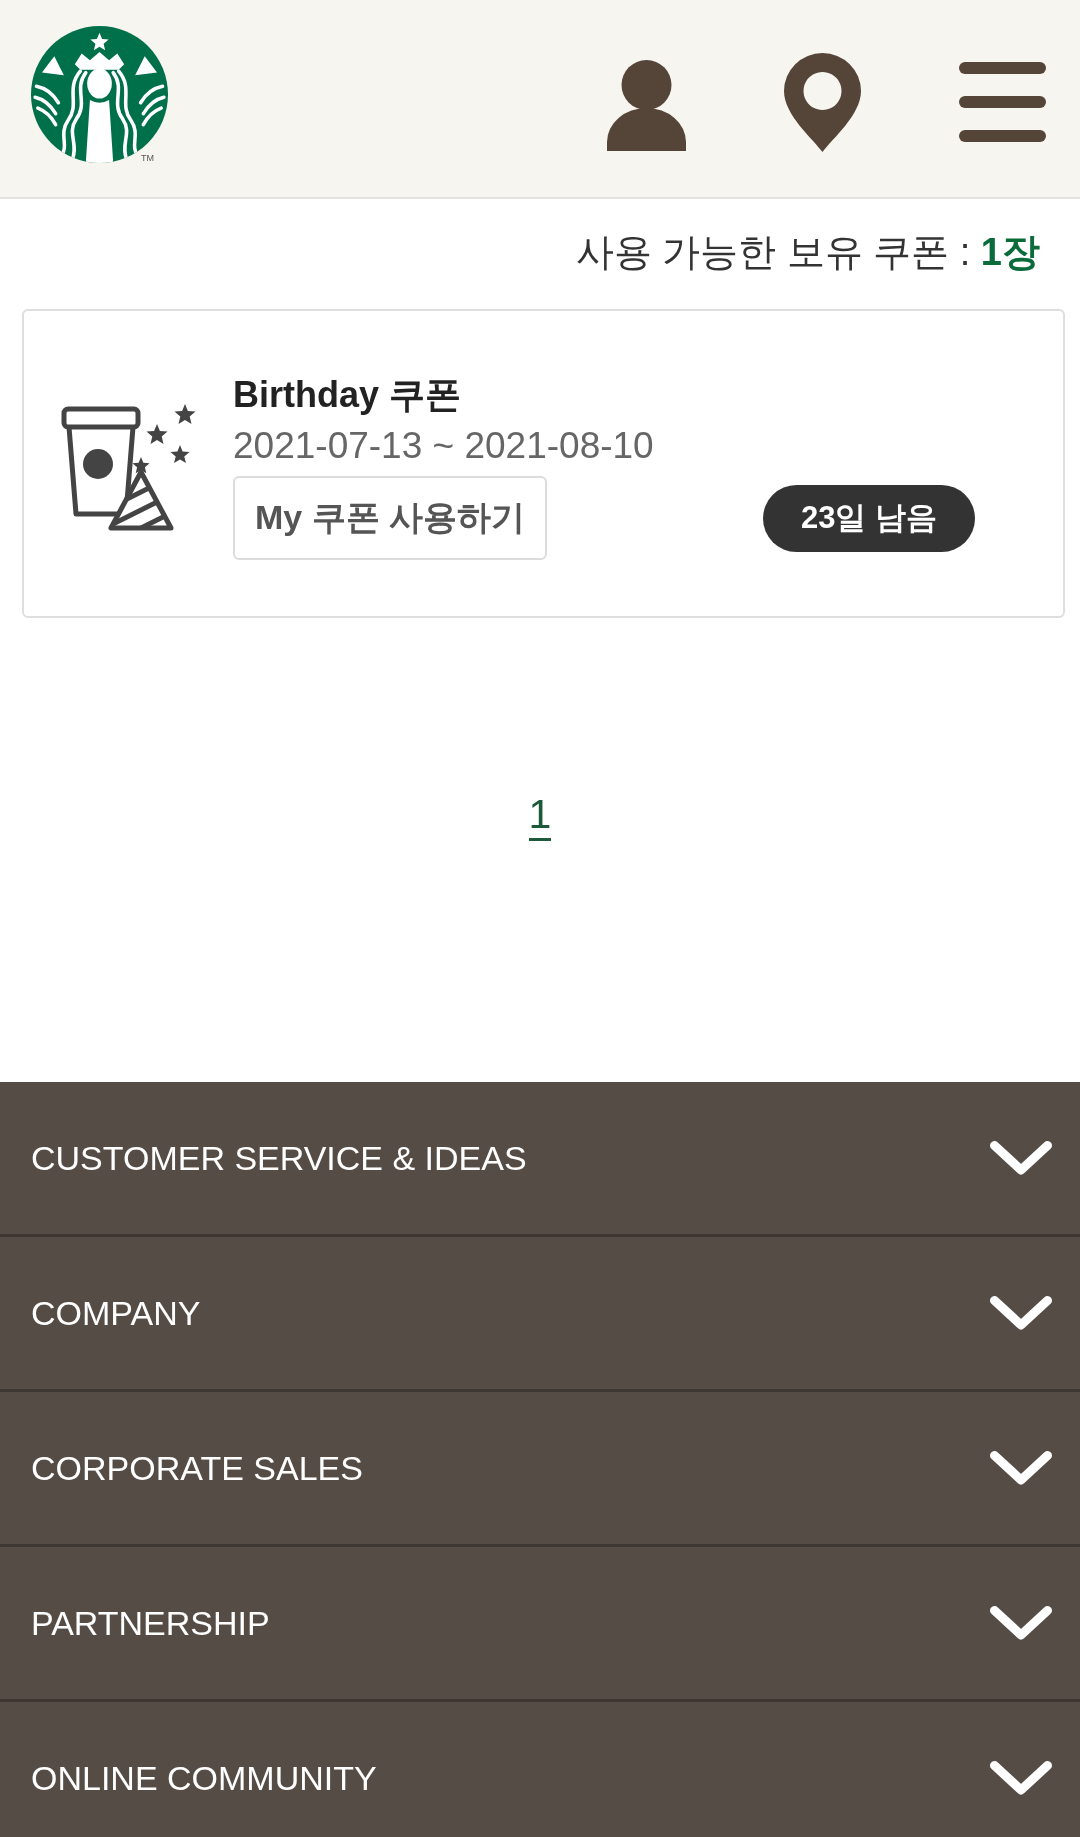 The image size is (1080, 1837). Describe the element at coordinates (147, 158) in the screenshot. I see `trademark-mark: TM` at that location.